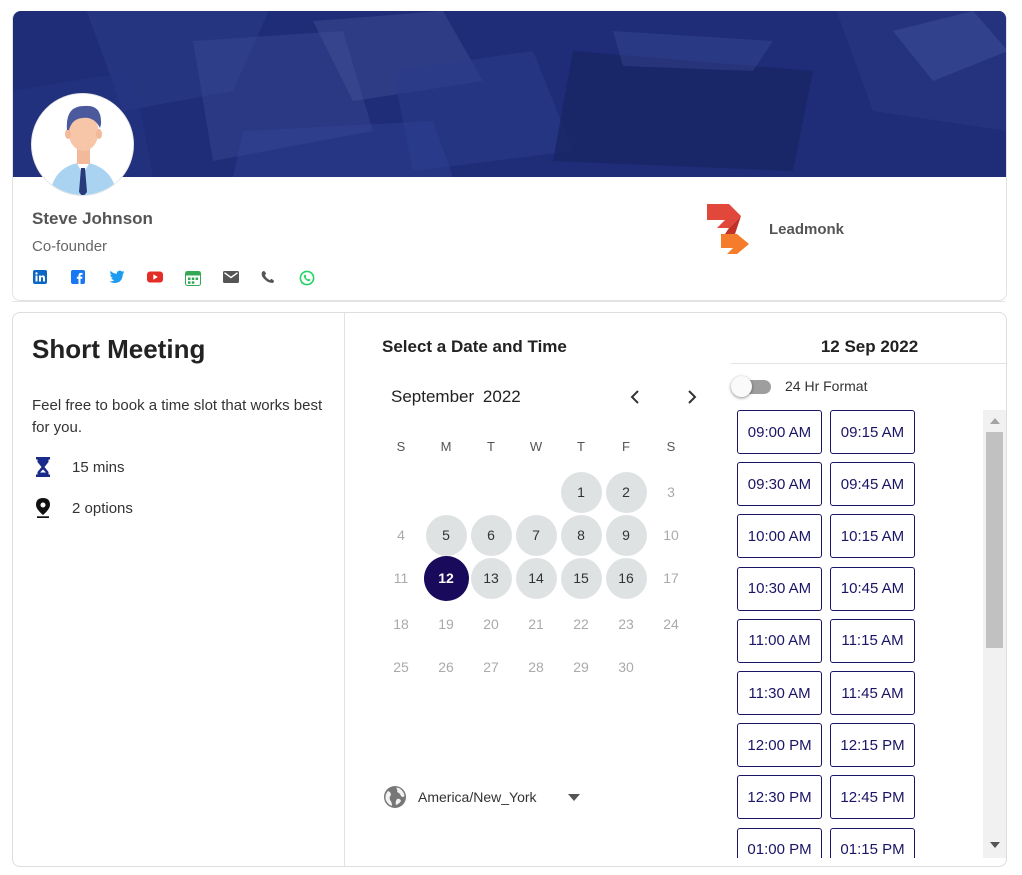  What do you see at coordinates (52, 278) in the screenshot?
I see `linkedin-icon` at bounding box center [52, 278].